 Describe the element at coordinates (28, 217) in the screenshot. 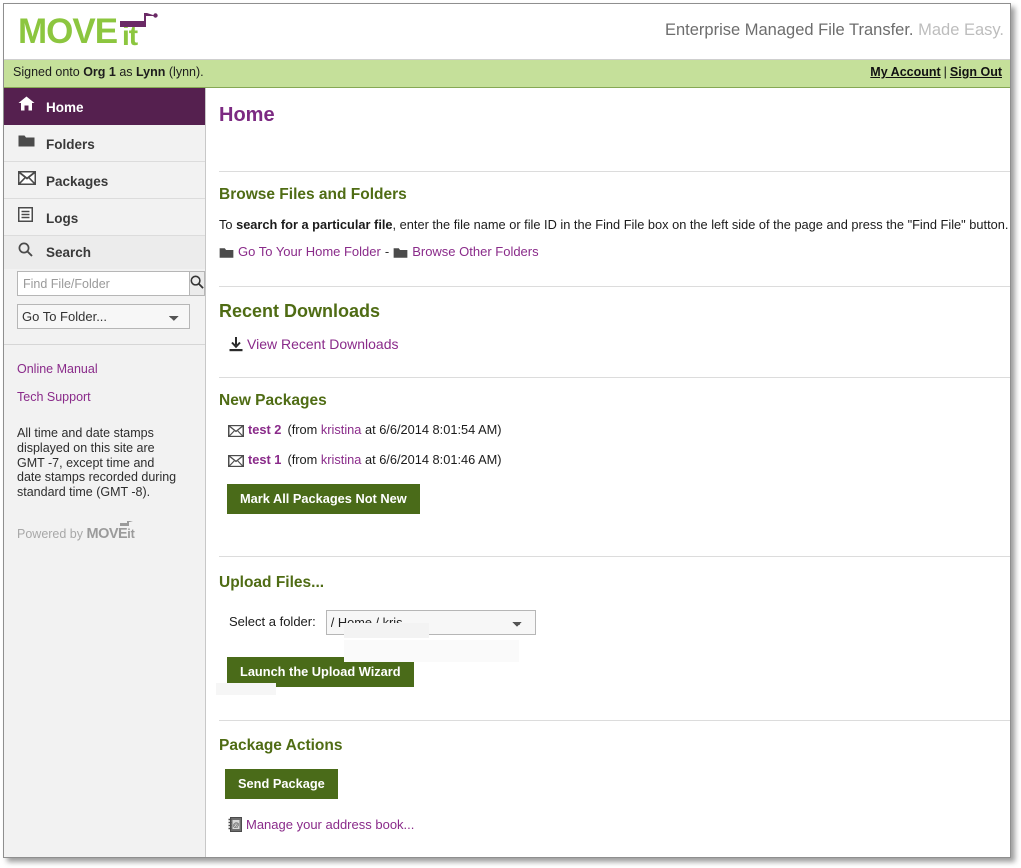

I see `list-icon` at that location.